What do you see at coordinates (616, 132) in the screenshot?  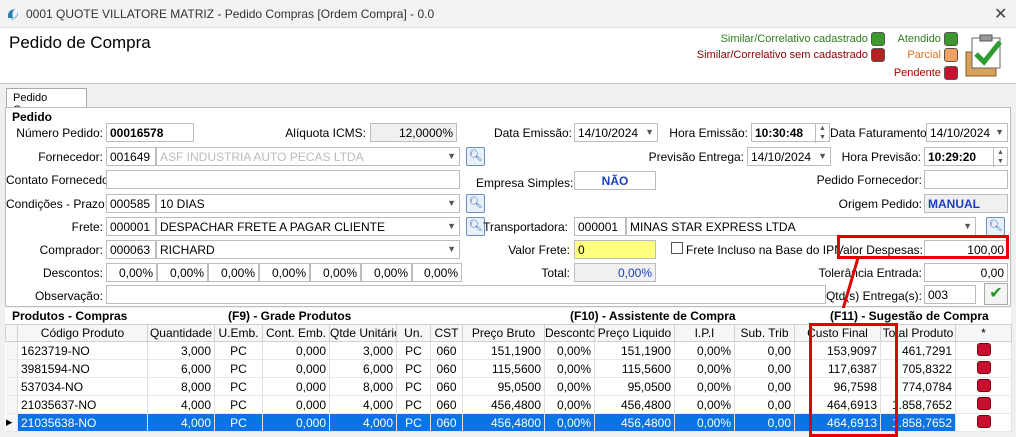 I see `data-emissao-picker: 14/10/2024 ▼` at bounding box center [616, 132].